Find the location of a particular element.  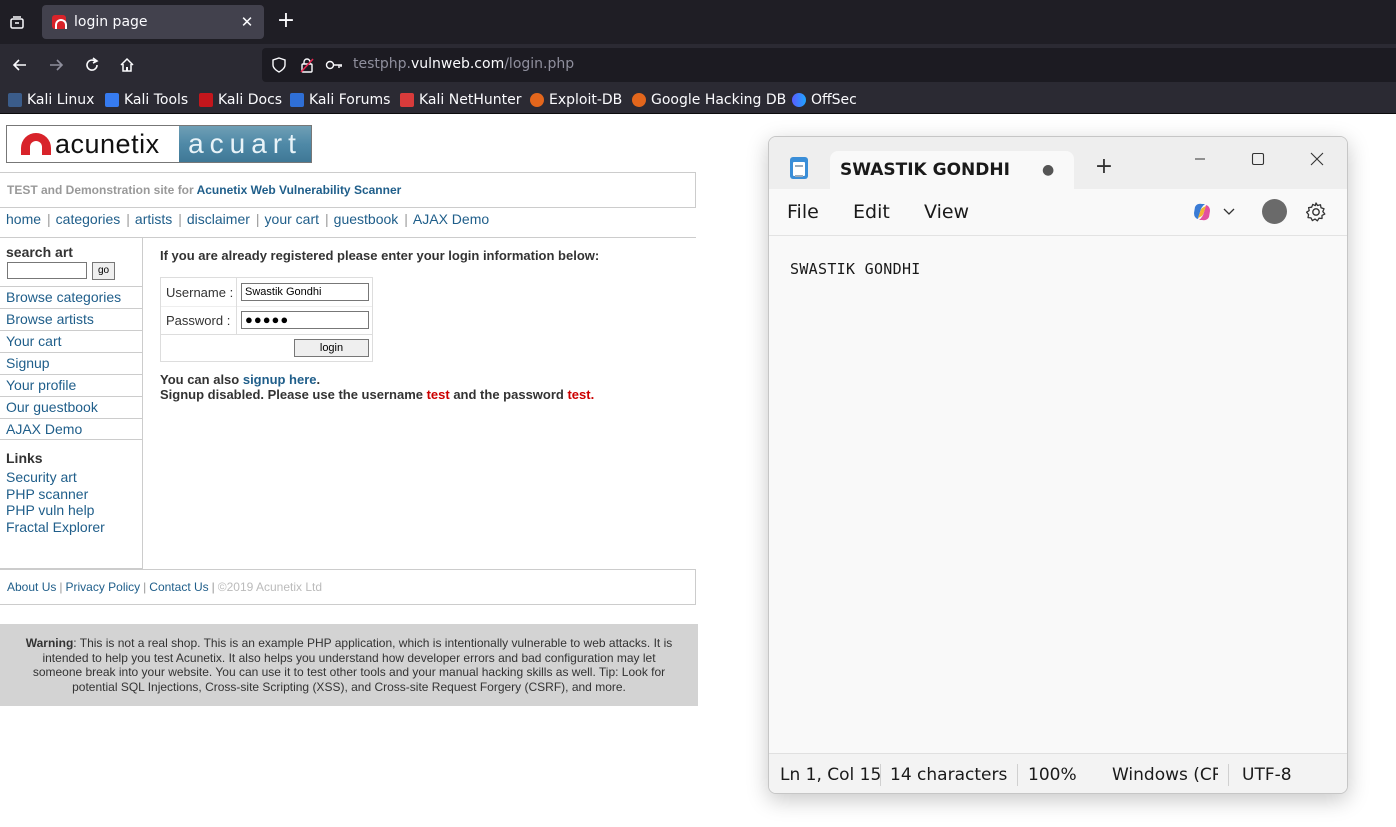

reload-button is located at coordinates (92, 65).